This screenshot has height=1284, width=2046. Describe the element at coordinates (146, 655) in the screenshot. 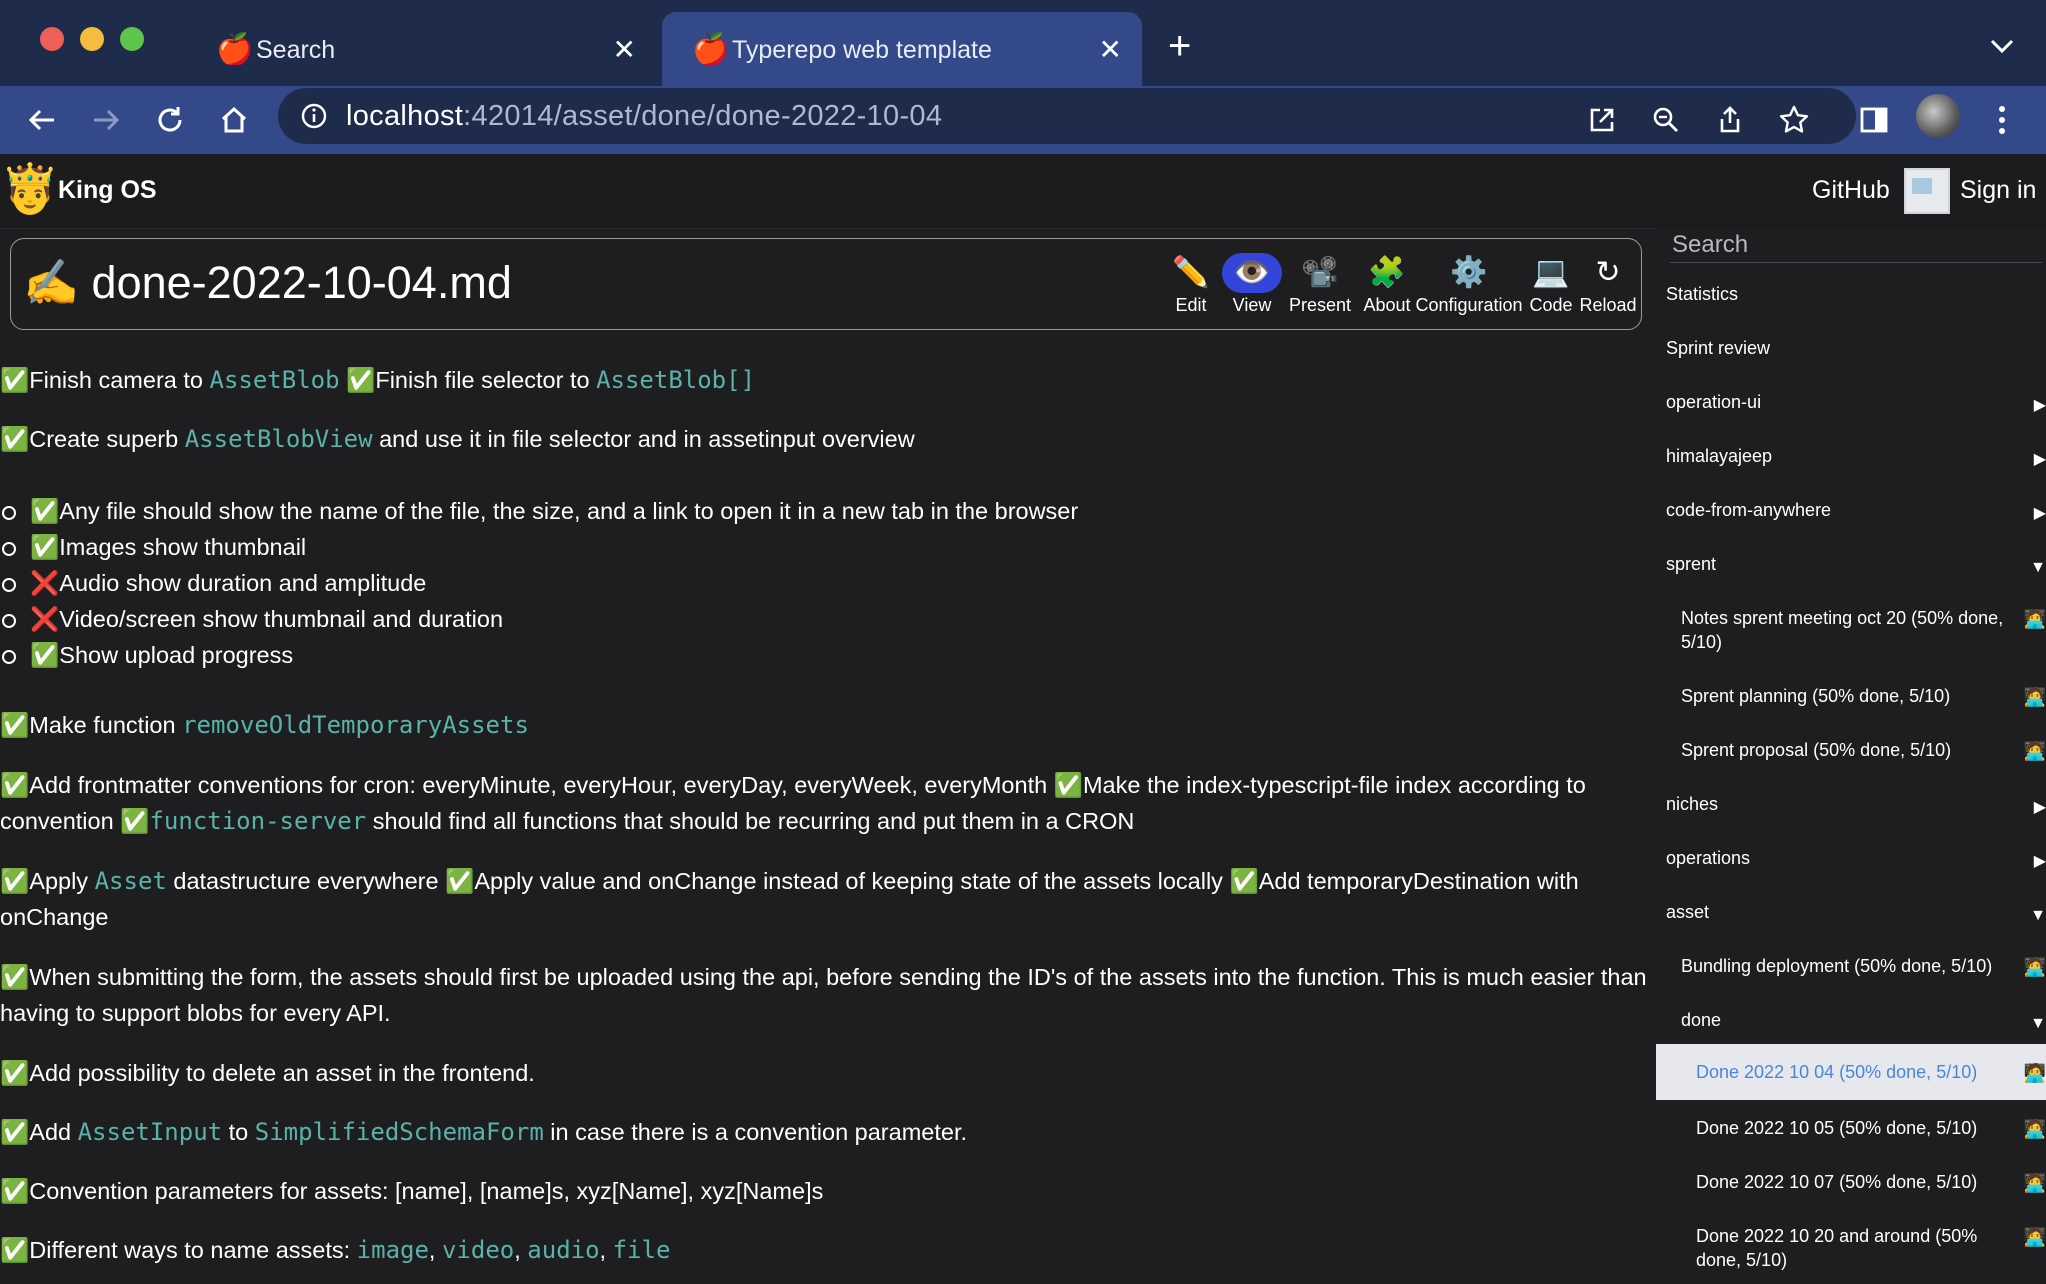

I see `list-item: ✅Show upload progress` at that location.